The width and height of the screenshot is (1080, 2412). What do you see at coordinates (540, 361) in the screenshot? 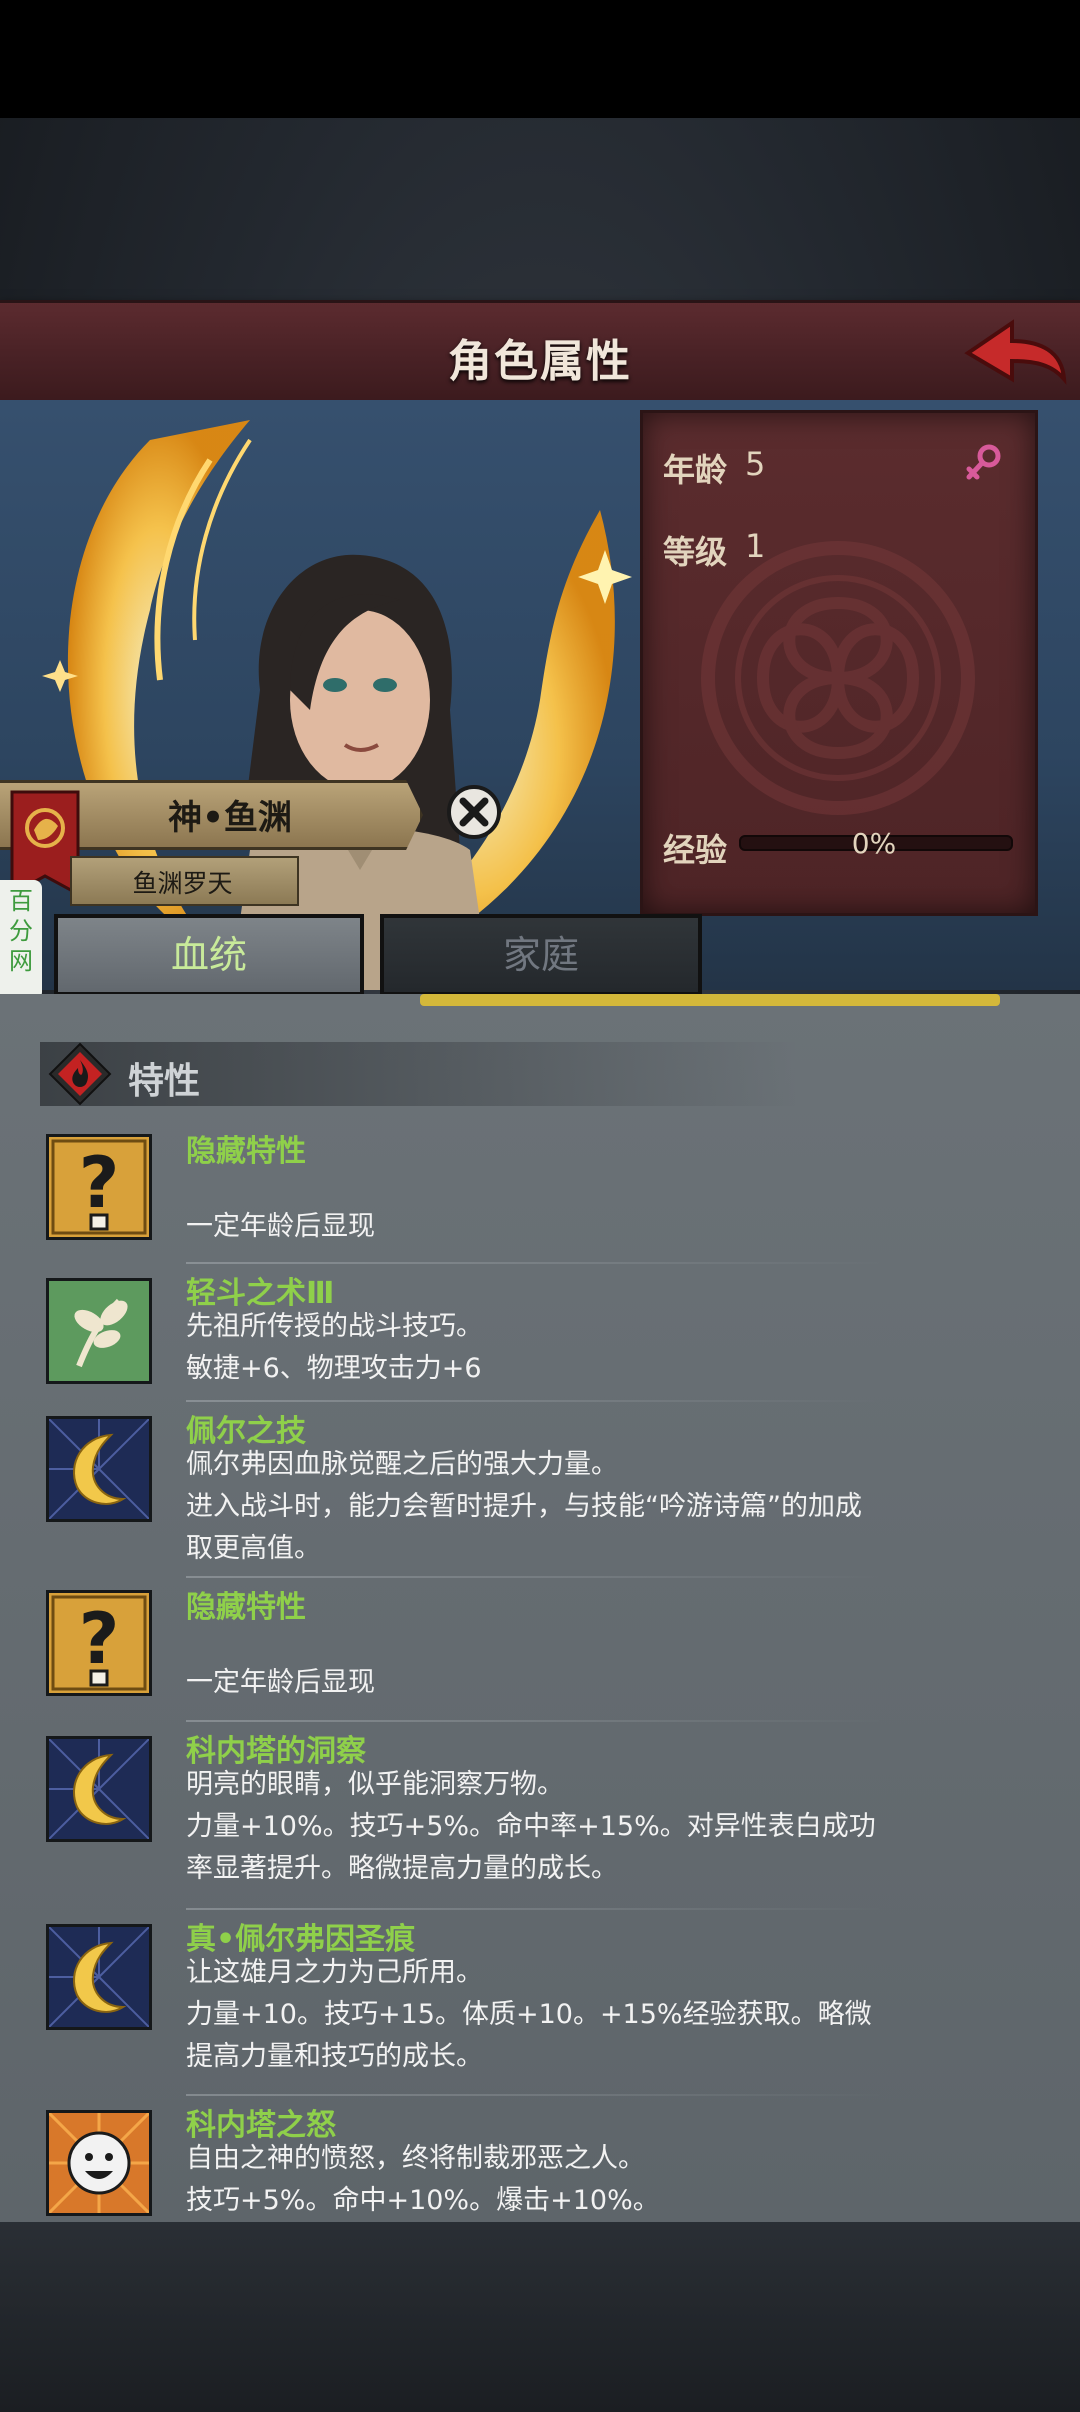
I see `page-title: 角色属性` at bounding box center [540, 361].